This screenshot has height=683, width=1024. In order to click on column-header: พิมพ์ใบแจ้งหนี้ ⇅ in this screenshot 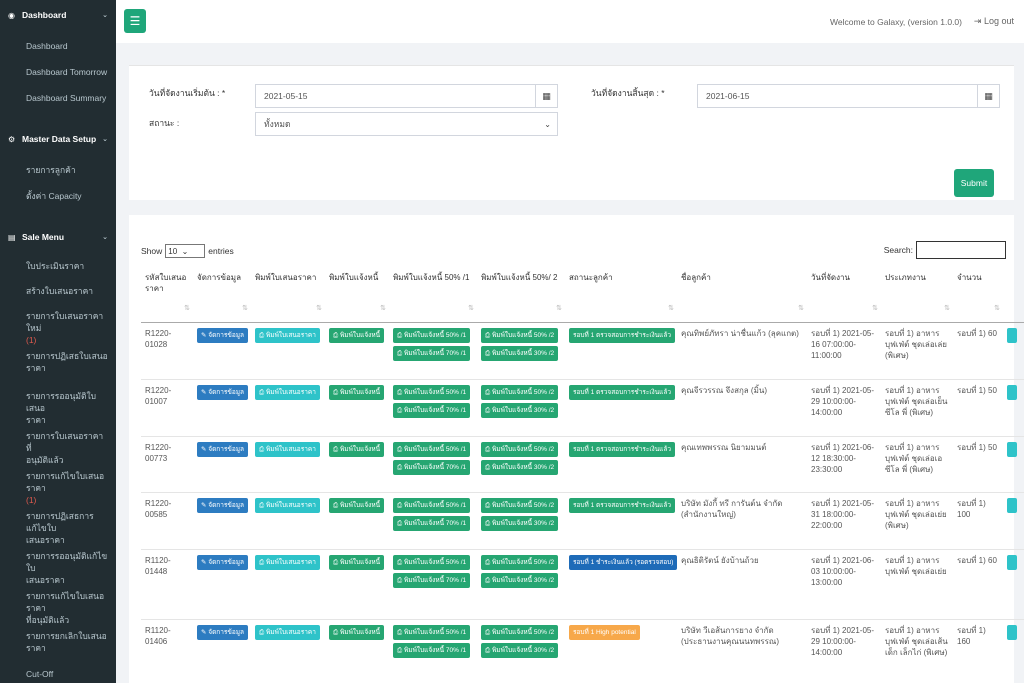, I will do `click(357, 296)`.